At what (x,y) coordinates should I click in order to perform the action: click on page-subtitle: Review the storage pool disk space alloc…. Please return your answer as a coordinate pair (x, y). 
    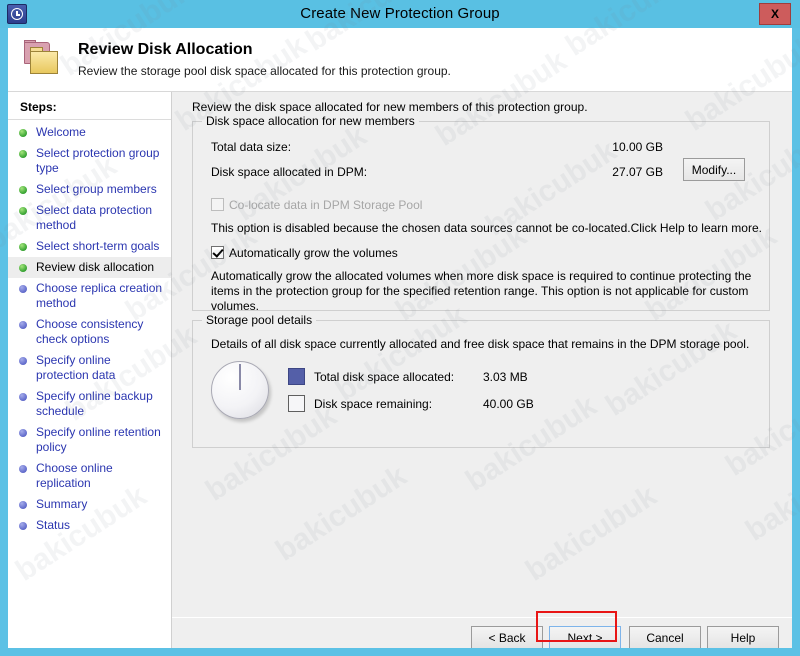
    Looking at the image, I should click on (264, 71).